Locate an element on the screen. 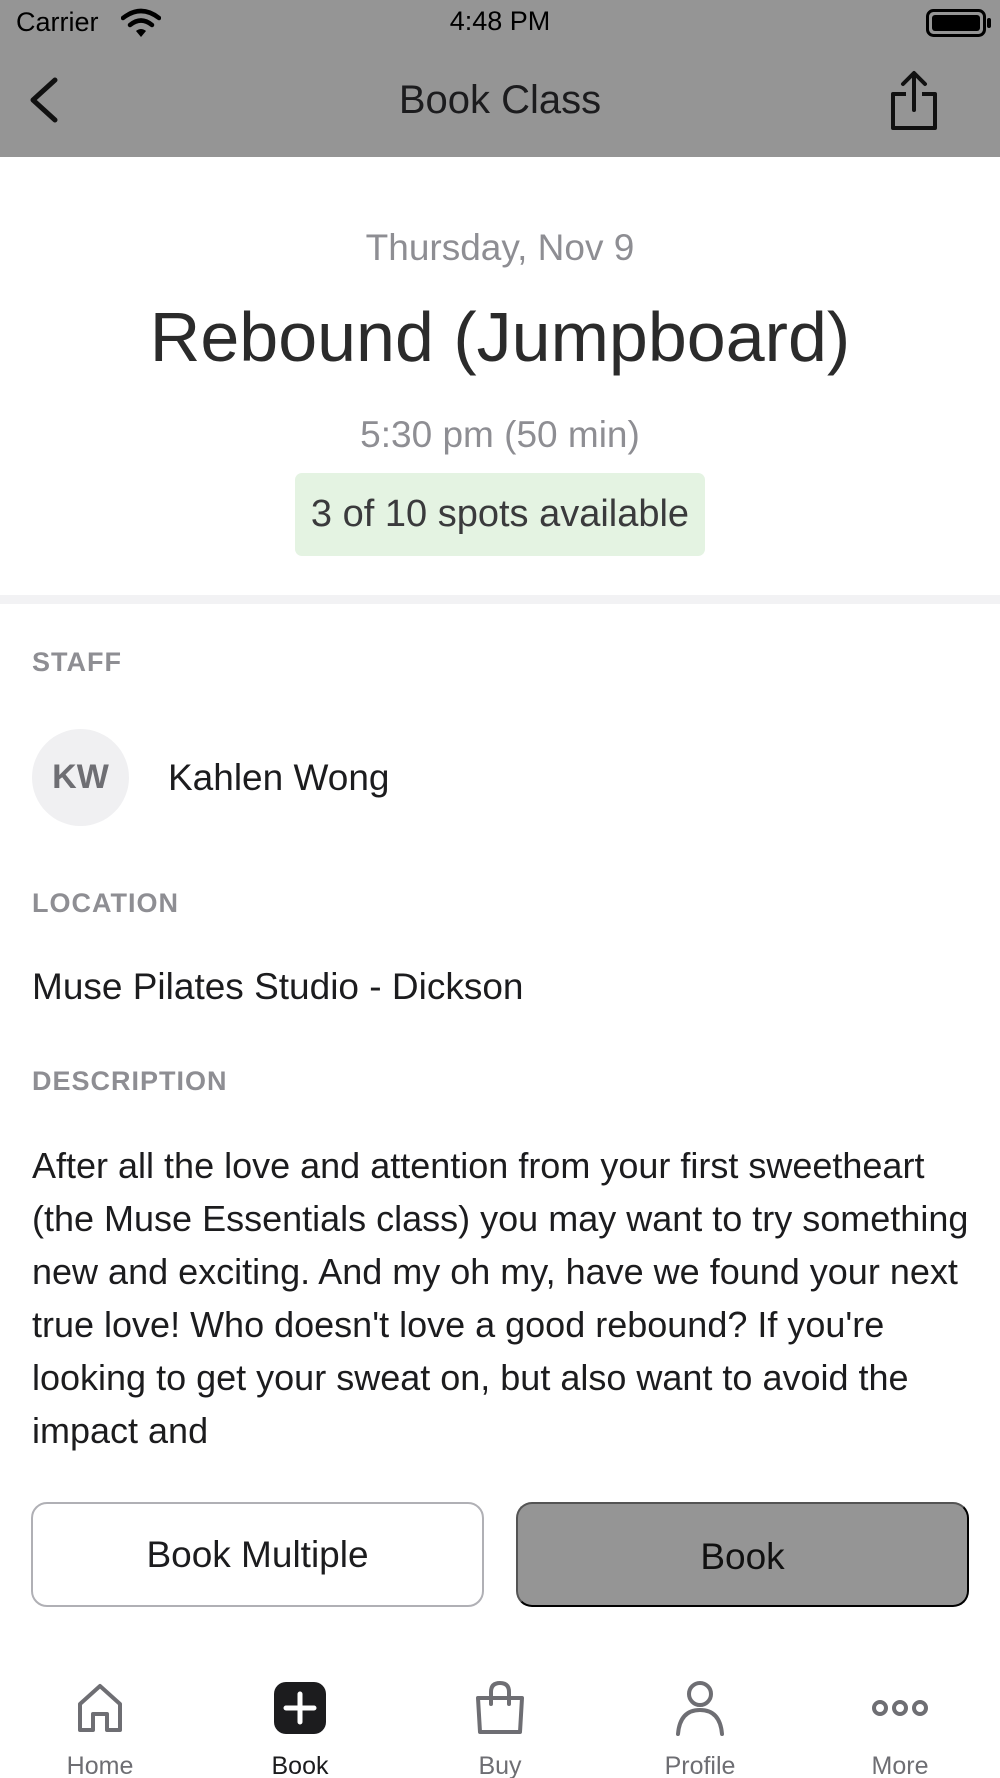 The height and width of the screenshot is (1778, 1000). more-dots-icon is located at coordinates (900, 1708).